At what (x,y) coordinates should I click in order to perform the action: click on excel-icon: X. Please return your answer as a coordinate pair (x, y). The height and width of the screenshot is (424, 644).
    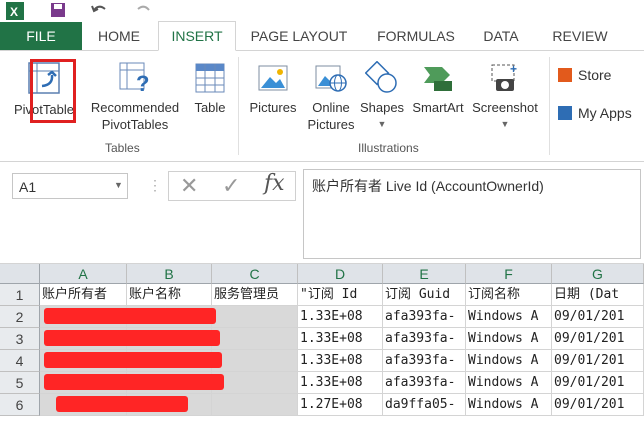
    Looking at the image, I should click on (15, 11).